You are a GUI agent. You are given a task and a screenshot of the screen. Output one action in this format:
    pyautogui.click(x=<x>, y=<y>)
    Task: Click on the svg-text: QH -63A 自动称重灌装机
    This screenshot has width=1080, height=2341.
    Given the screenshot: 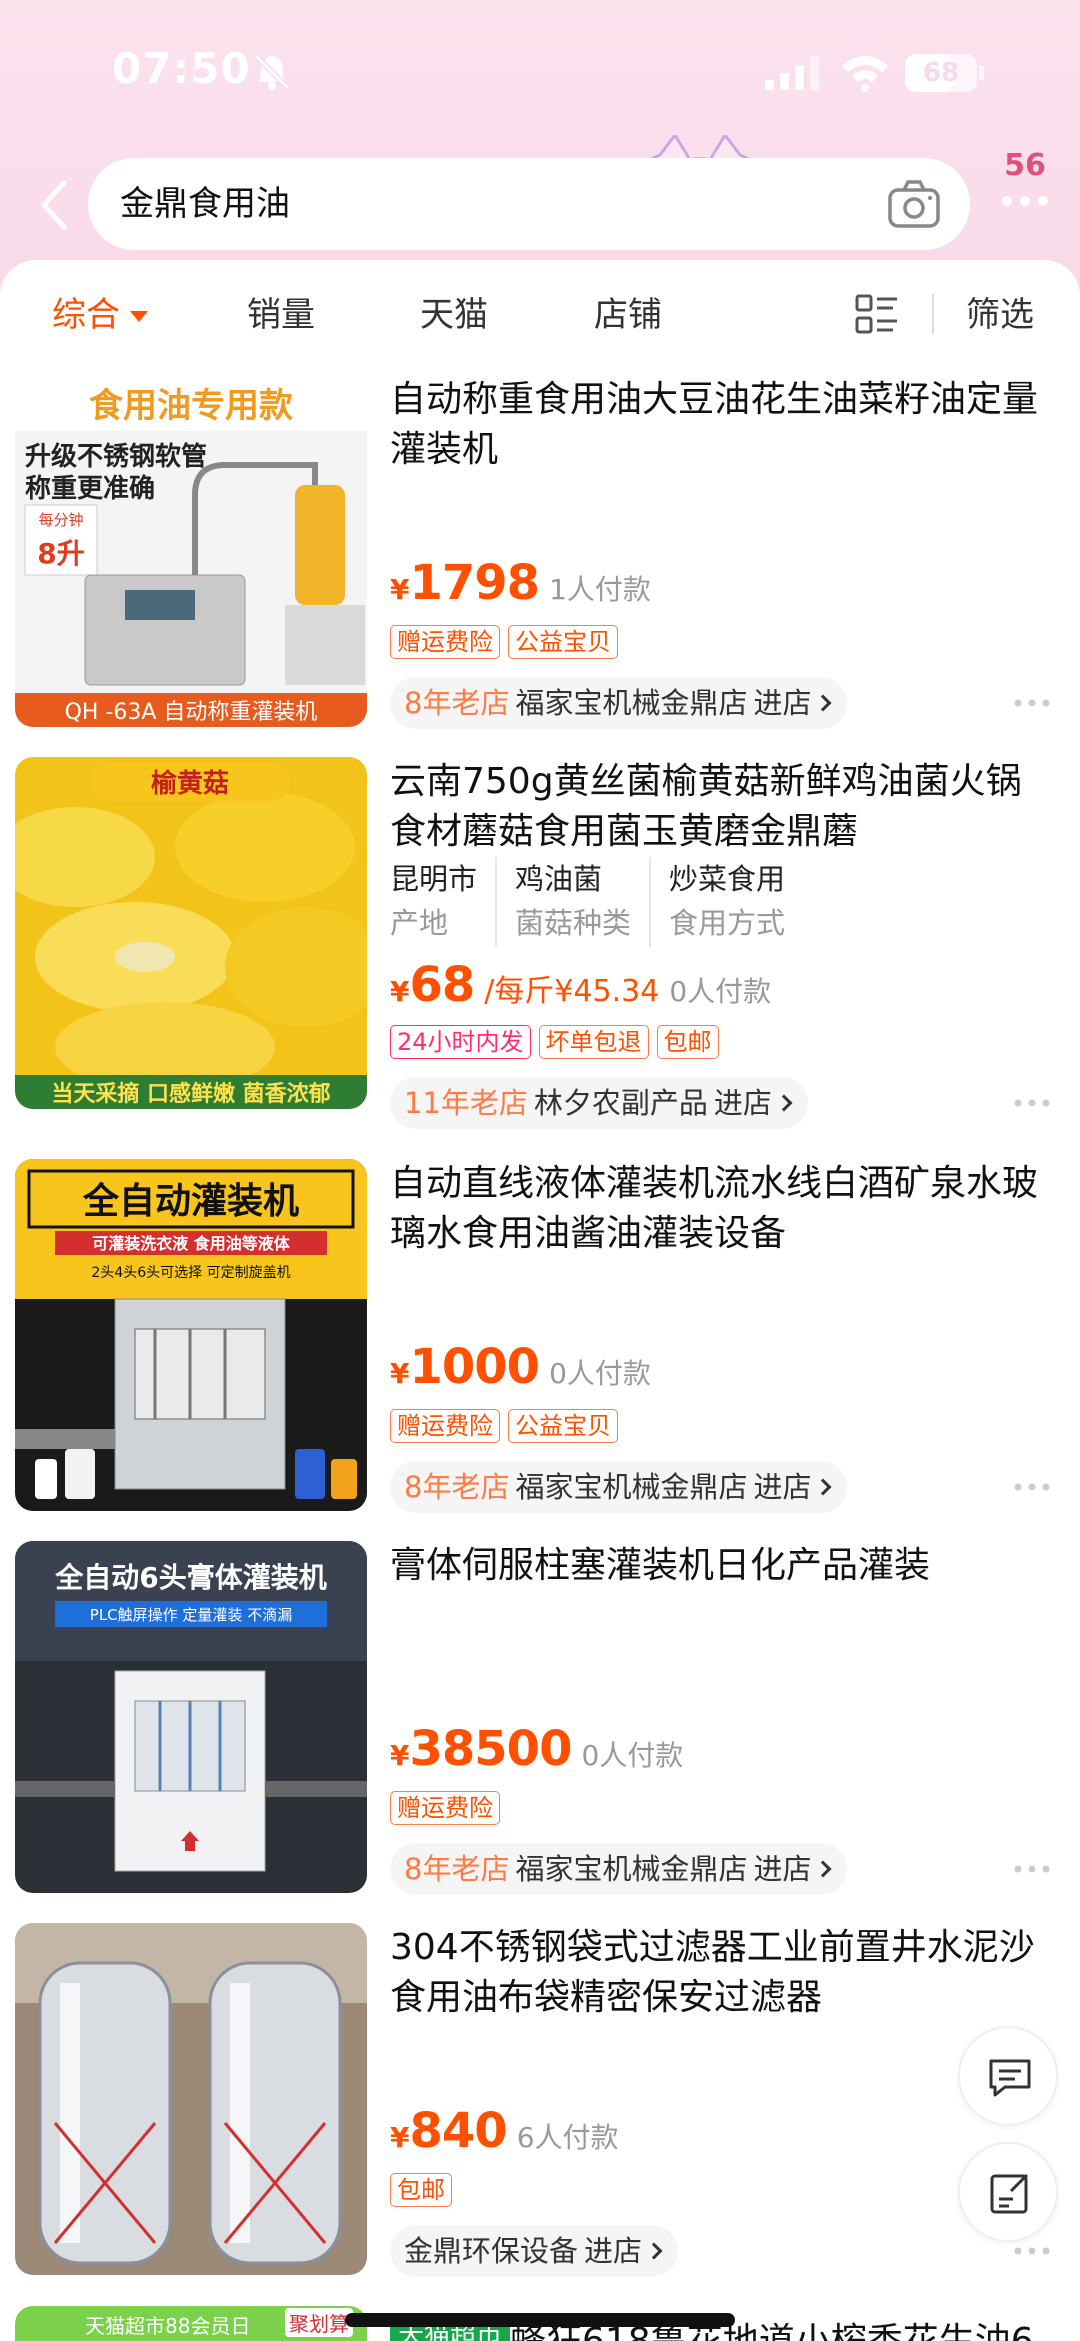 What is the action you would take?
    pyautogui.click(x=191, y=712)
    